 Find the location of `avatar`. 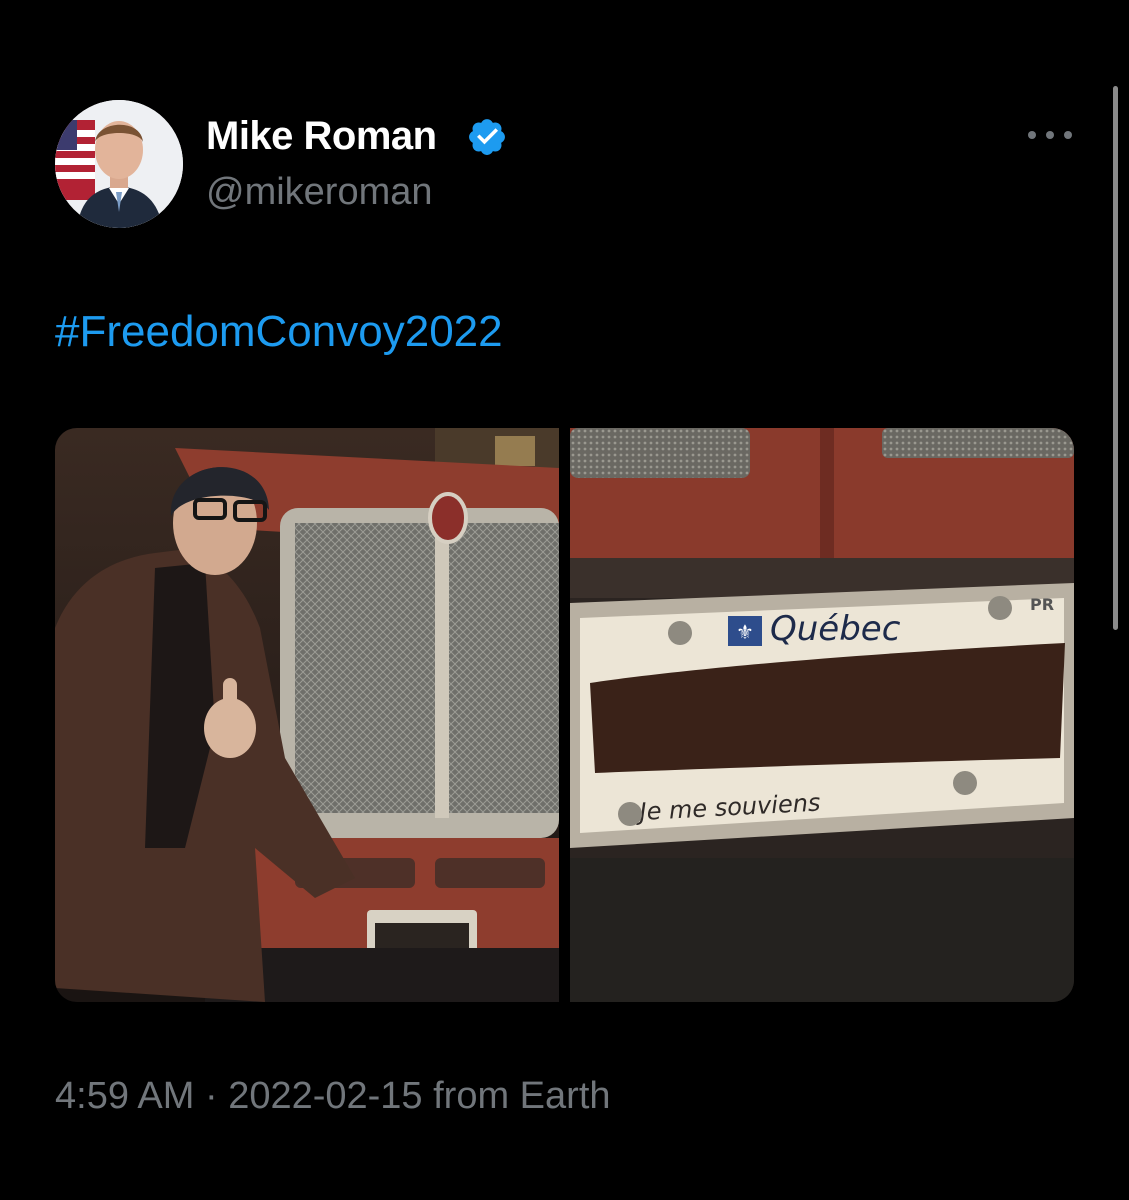

avatar is located at coordinates (119, 164).